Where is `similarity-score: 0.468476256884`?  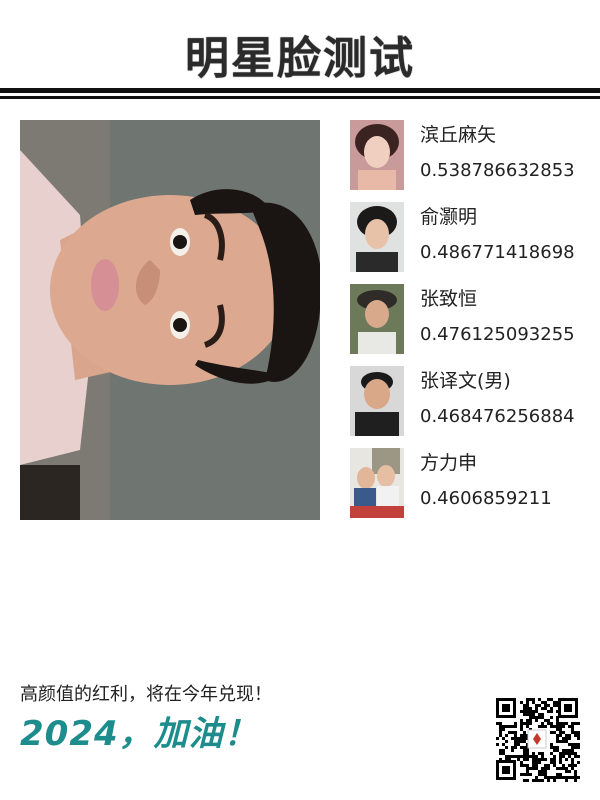
similarity-score: 0.468476256884 is located at coordinates (497, 416).